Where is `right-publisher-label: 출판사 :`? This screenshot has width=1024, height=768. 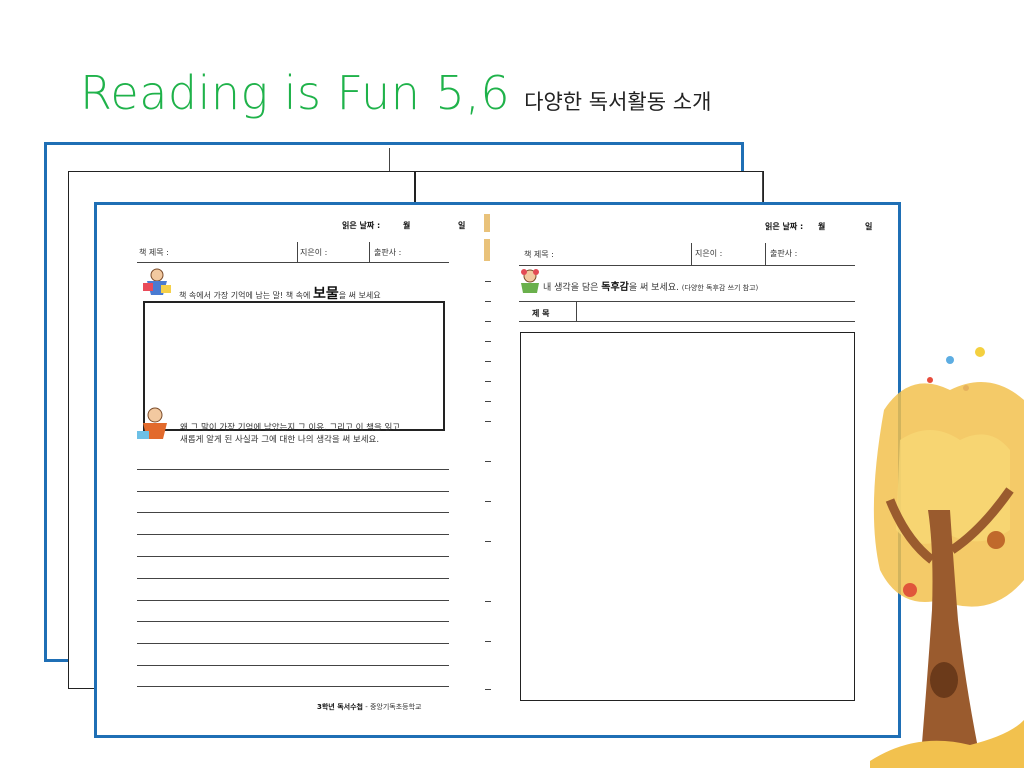 right-publisher-label: 출판사 : is located at coordinates (784, 253).